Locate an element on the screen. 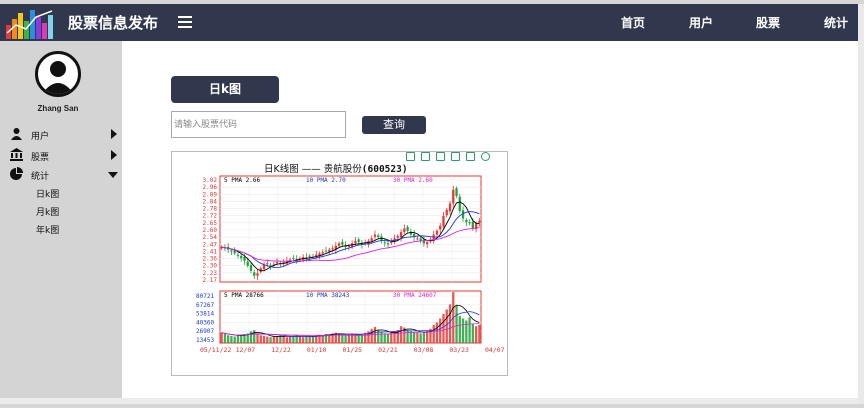 This screenshot has width=864, height=408. day-k-tab: 日k图 is located at coordinates (225, 89).